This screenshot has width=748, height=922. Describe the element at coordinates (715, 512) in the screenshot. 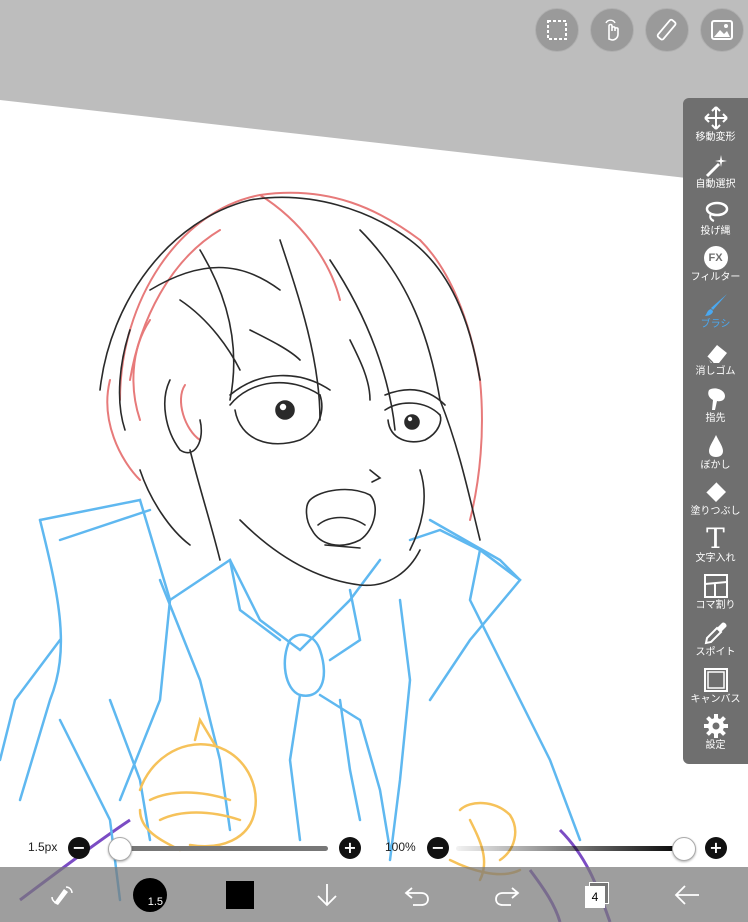

I see `tool-label: 塗りつぶし` at that location.